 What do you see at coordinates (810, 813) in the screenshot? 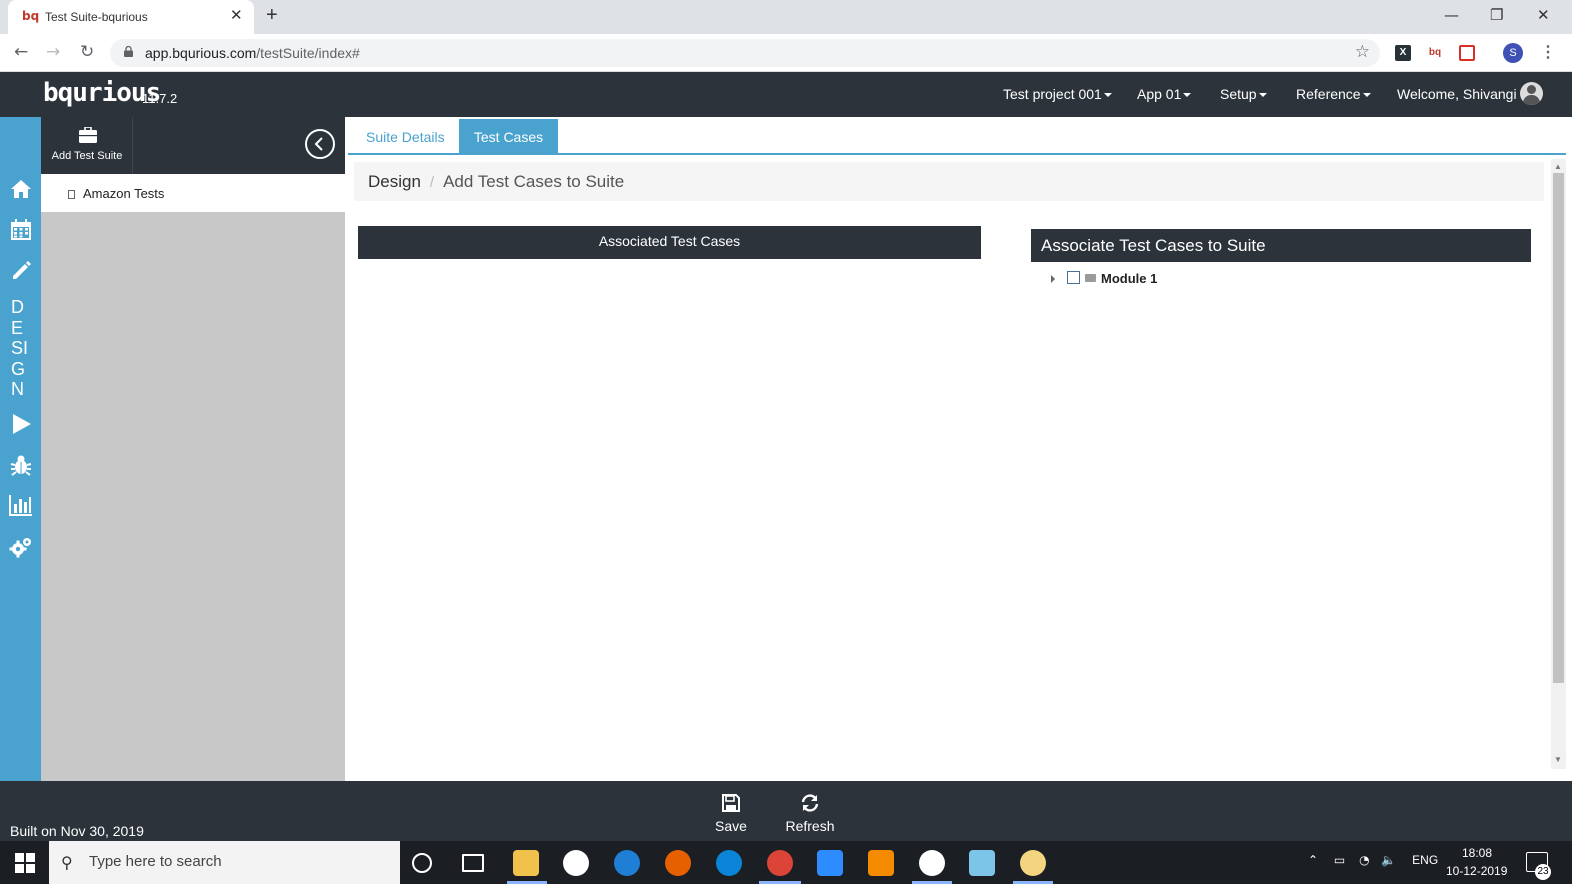
I see `refresh-button: Refresh` at bounding box center [810, 813].